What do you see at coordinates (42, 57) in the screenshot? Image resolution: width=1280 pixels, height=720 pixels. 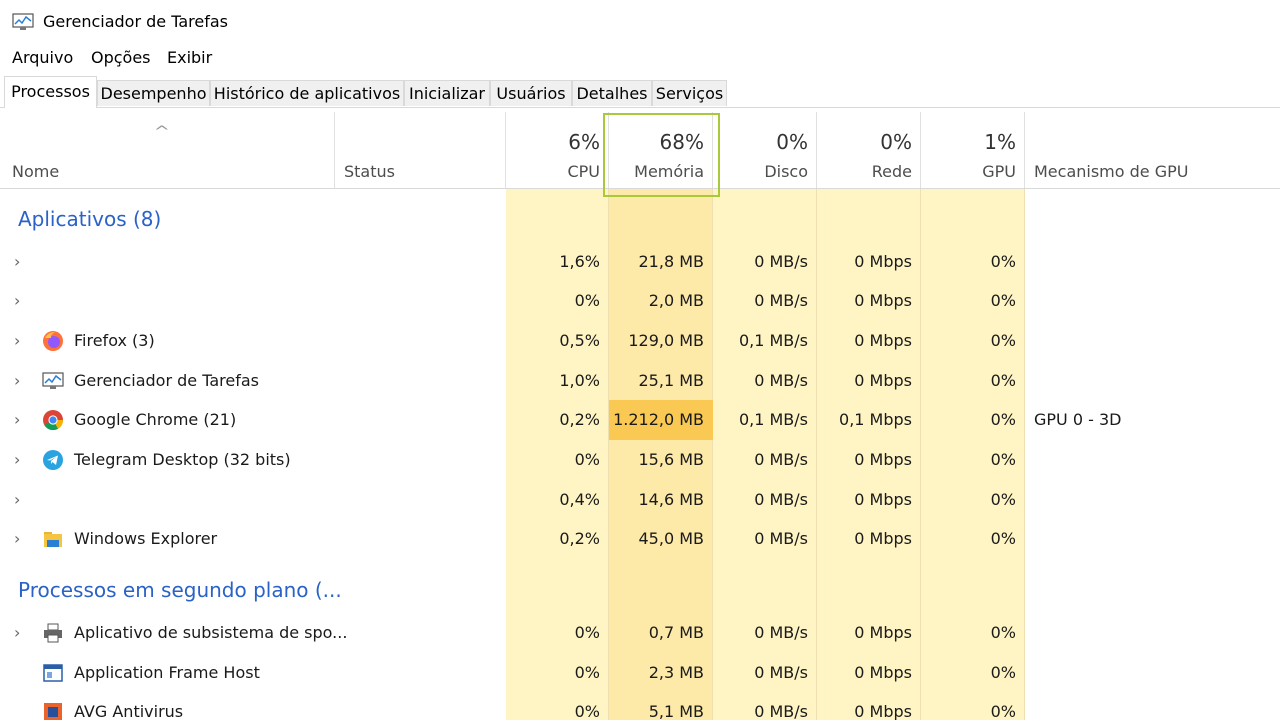 I see `menu-file: Arquivo` at bounding box center [42, 57].